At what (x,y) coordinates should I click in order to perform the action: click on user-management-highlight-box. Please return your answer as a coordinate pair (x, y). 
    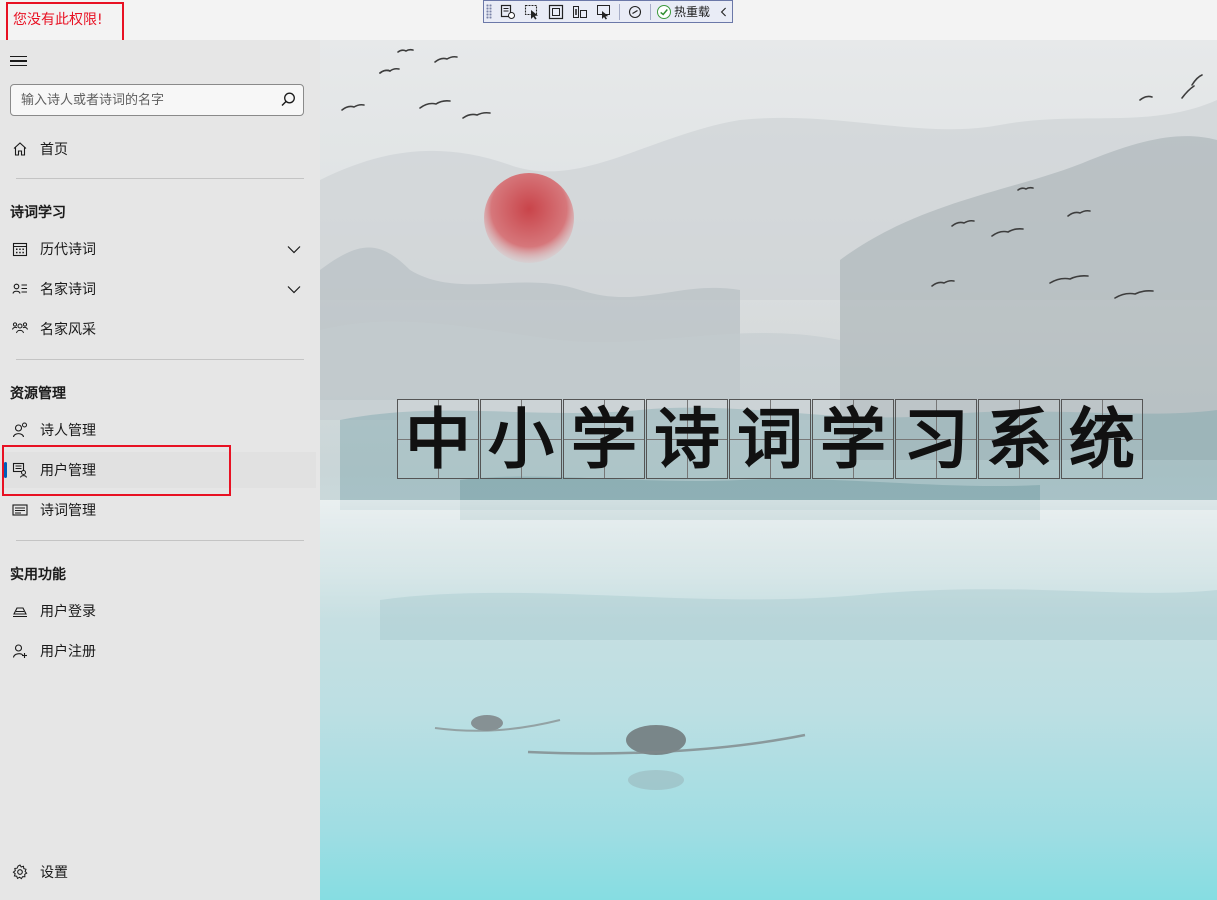
    Looking at the image, I should click on (116, 470).